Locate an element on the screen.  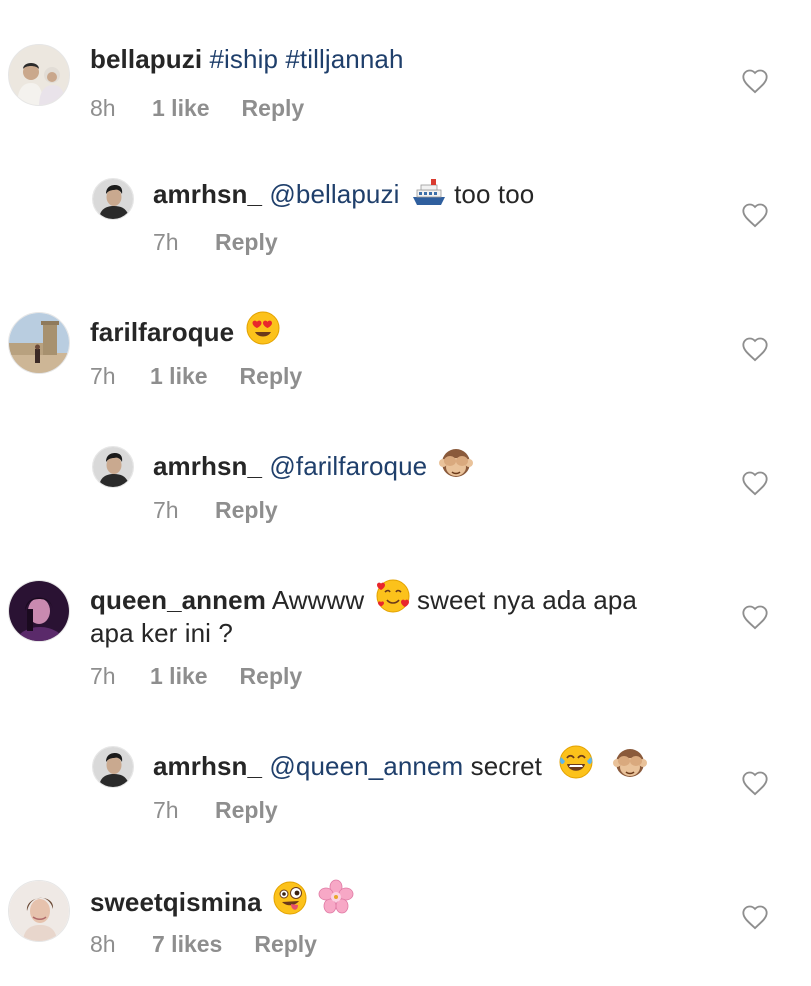
hashtags: #iship #tilljannah is located at coordinates (306, 59).